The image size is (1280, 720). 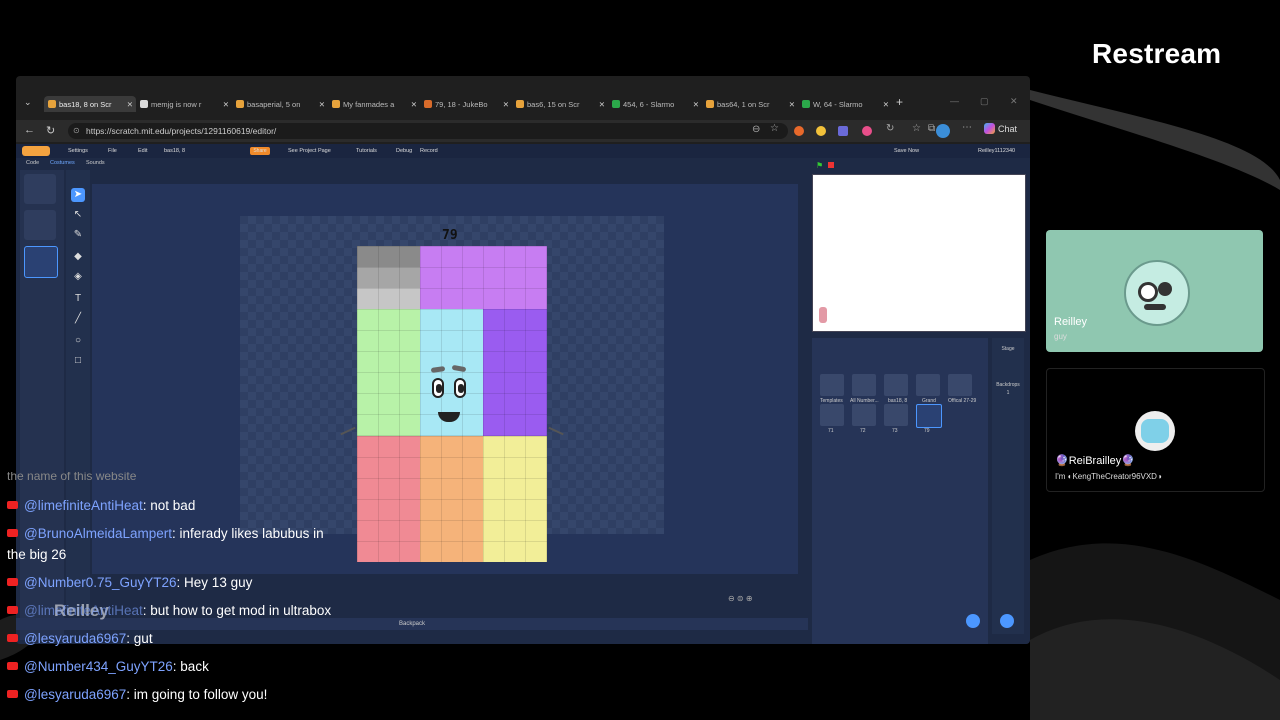 What do you see at coordinates (954, 101) in the screenshot?
I see `minimize-icon: —` at bounding box center [954, 101].